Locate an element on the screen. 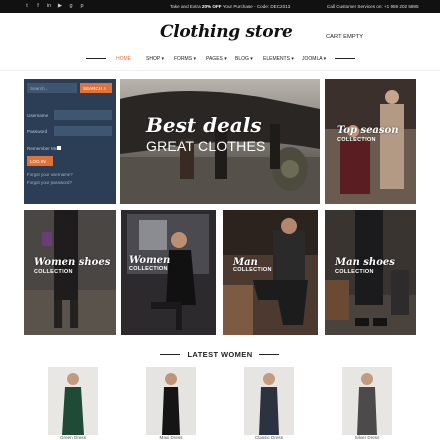  product-card-maxi-dress is located at coordinates (171, 401).